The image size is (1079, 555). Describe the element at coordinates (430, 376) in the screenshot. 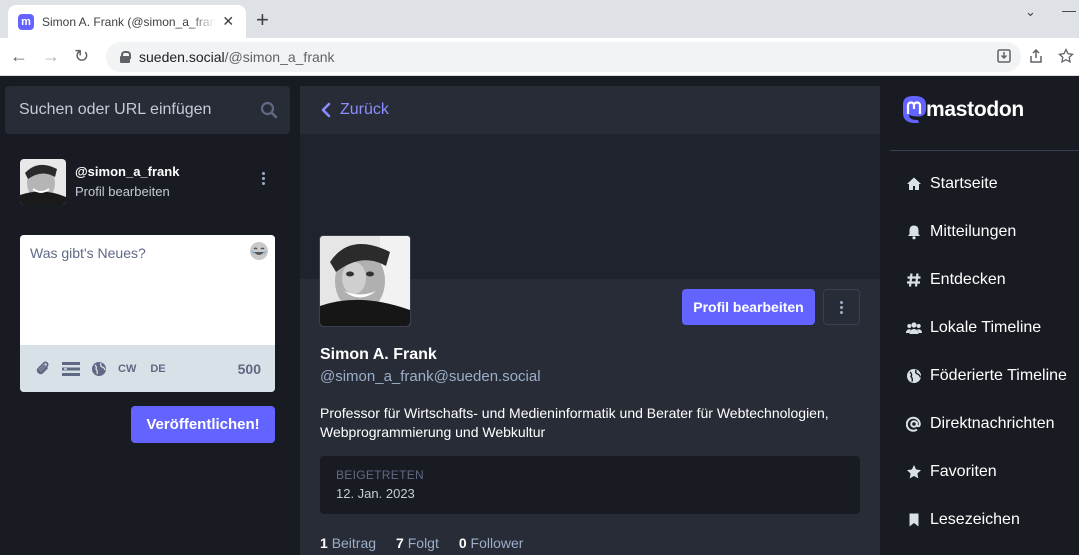

I see `profile-handle: @simon_a_frank@sueden.social` at that location.